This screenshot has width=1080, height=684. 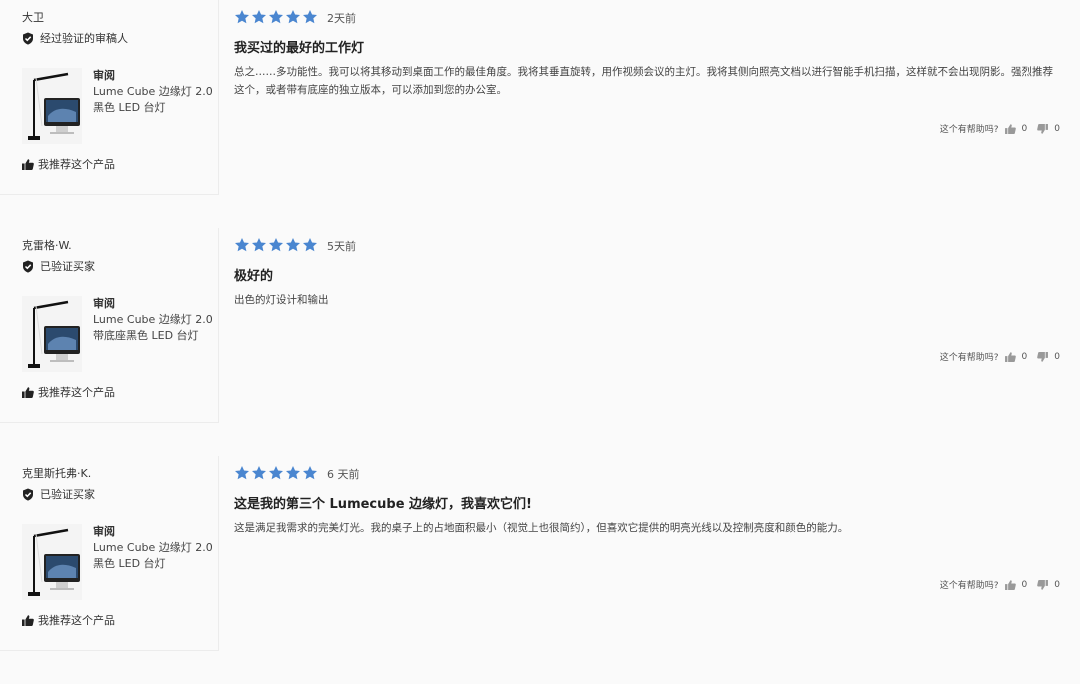 What do you see at coordinates (57, 473) in the screenshot?
I see `reviewer-name: 克里斯托弗·K.` at bounding box center [57, 473].